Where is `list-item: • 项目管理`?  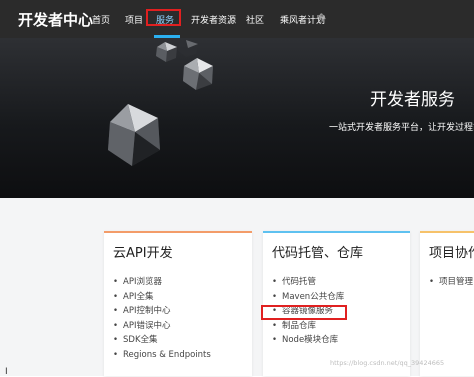
list-item: • 项目管理 is located at coordinates (446, 282).